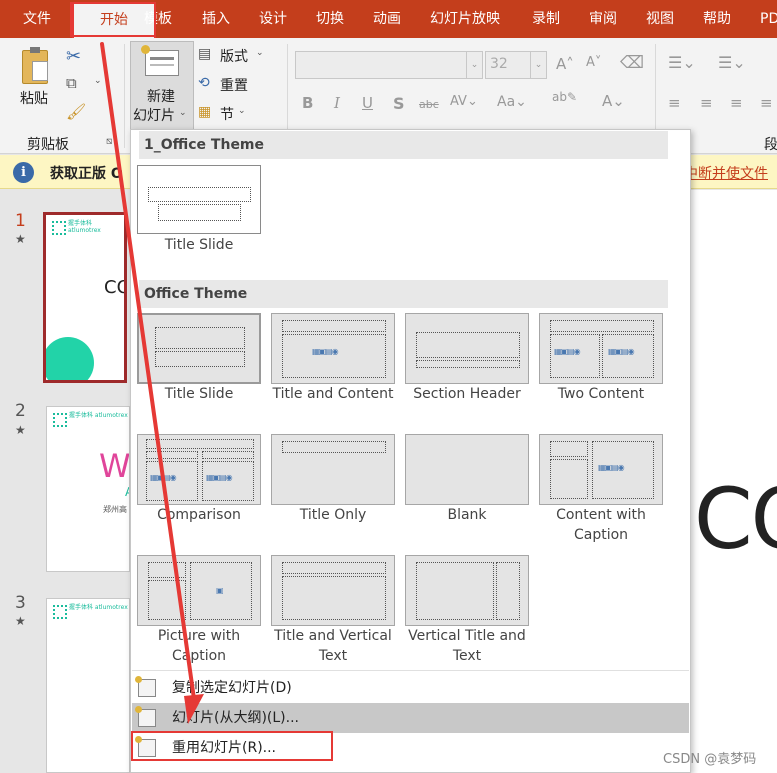  Describe the element at coordinates (124, 96) in the screenshot. I see `group-divider` at that location.